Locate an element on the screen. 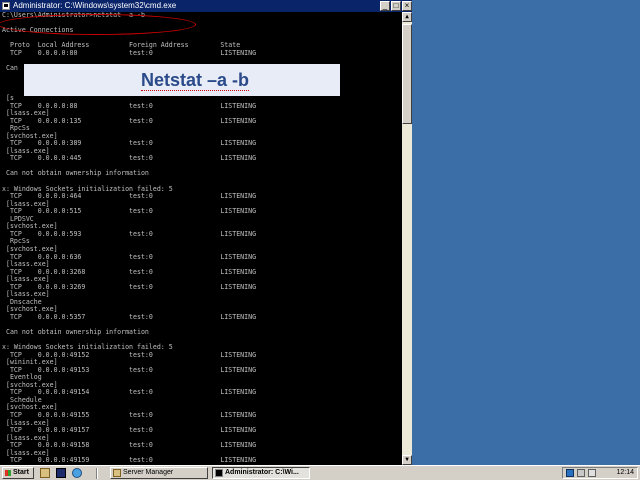  network-icon is located at coordinates (570, 473).